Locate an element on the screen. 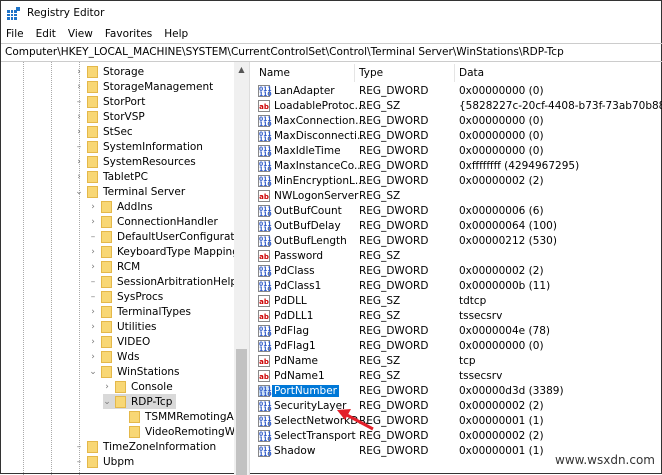  menu-edit: Edit is located at coordinates (46, 34).